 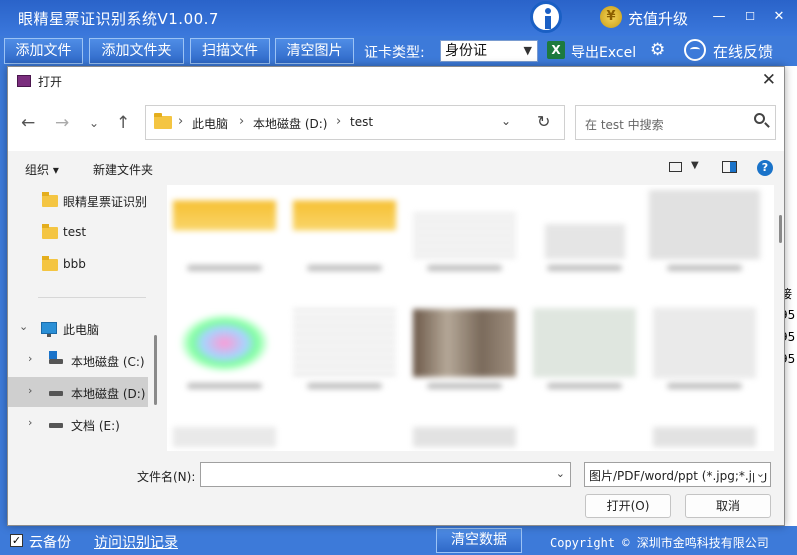 I want to click on card-type-select: 身份证 ▼, so click(x=489, y=51).